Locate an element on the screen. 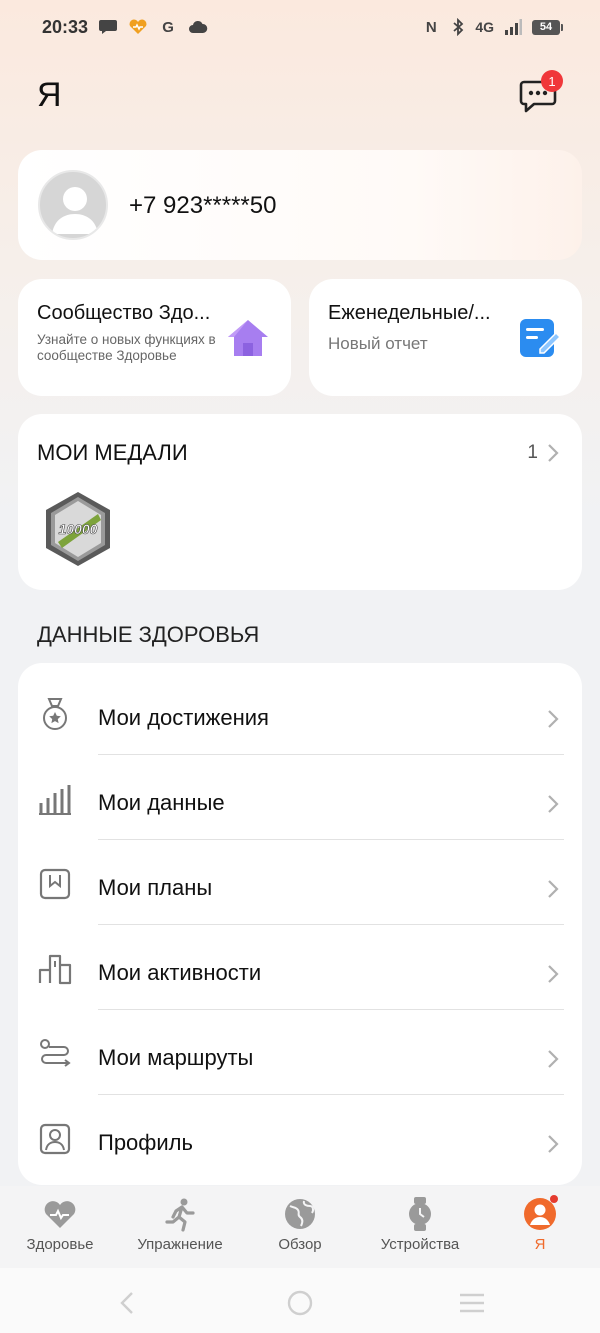 The height and width of the screenshot is (1333, 600). tab-label: Здоровье is located at coordinates (60, 1244).